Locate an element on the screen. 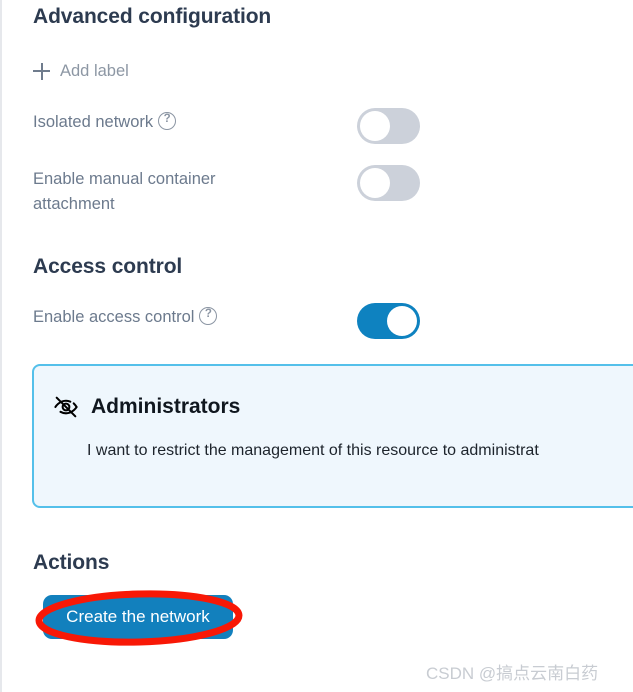 Image resolution: width=633 pixels, height=692 pixels. label-enable-access-control: Enable access control is located at coordinates (160, 317).